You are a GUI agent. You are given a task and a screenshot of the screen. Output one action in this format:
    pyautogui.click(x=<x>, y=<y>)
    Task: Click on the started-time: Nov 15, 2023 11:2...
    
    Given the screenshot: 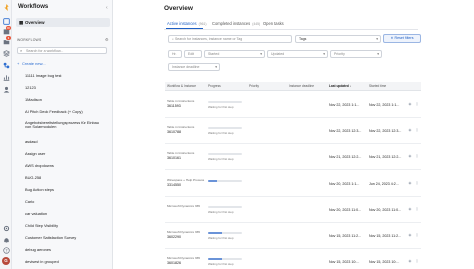 What is the action you would take?
    pyautogui.click(x=385, y=236)
    